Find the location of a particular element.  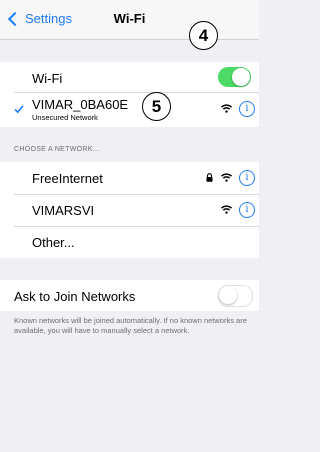

nav-bar: Settings Wi-Fi is located at coordinates (129, 20).